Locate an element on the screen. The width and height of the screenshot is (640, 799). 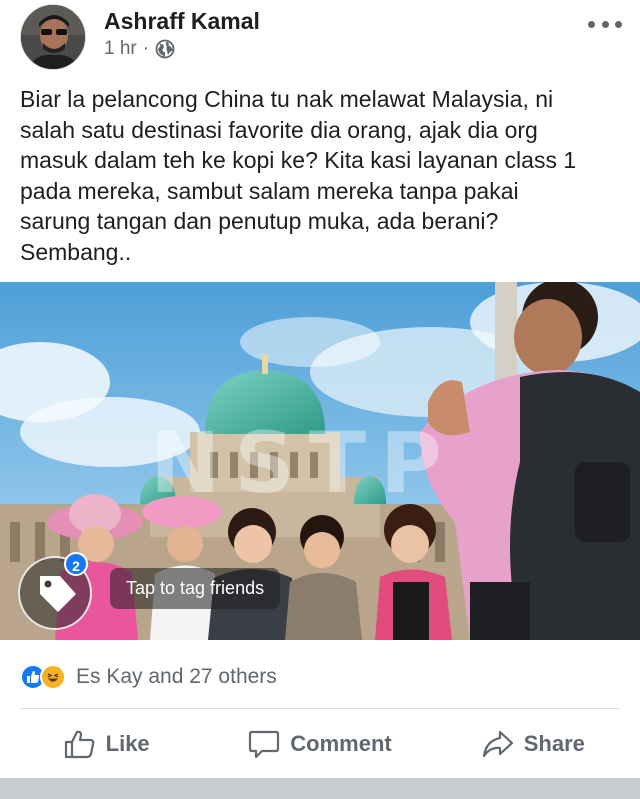
comment-icon is located at coordinates (264, 744).